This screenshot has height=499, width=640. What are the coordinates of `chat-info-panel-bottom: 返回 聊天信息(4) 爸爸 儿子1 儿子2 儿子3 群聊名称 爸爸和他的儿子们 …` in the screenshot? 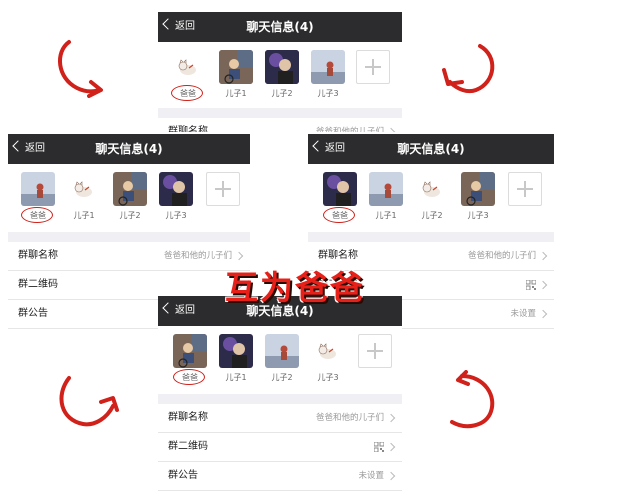 It's located at (280, 394).